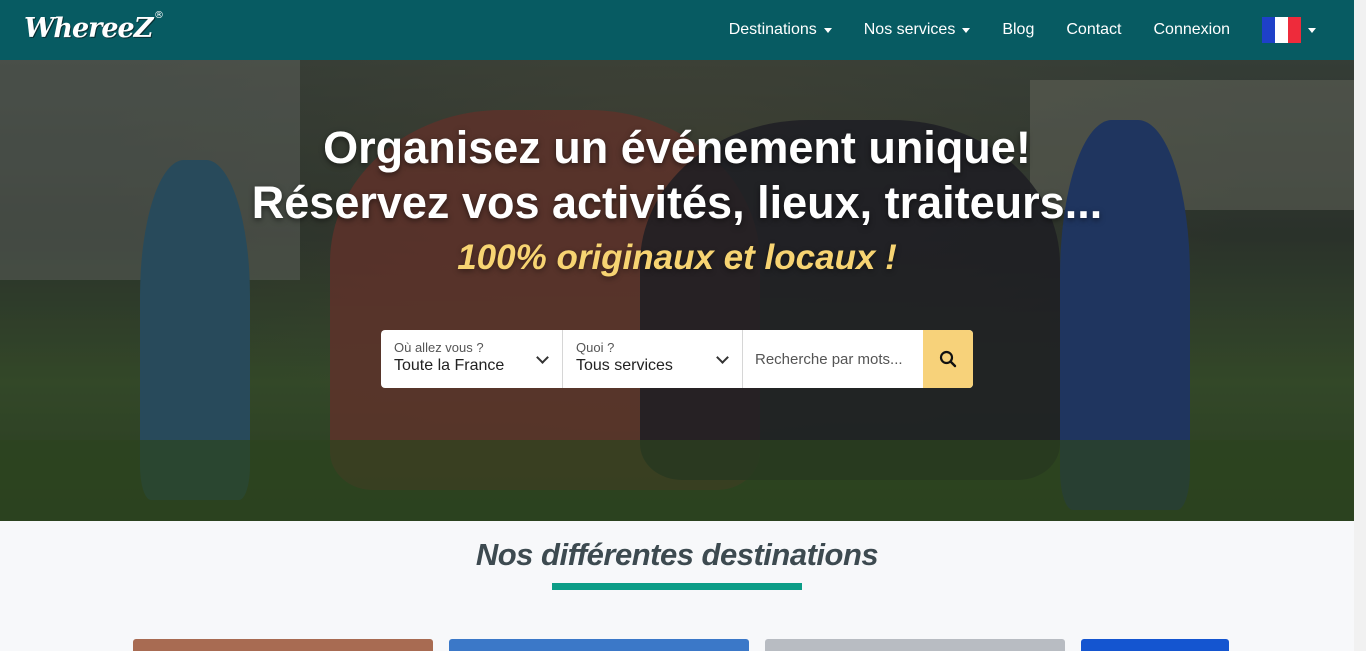 This screenshot has width=1366, height=651. What do you see at coordinates (677, 257) in the screenshot?
I see `hero-subtitle: 100% originaux et locaux !` at bounding box center [677, 257].